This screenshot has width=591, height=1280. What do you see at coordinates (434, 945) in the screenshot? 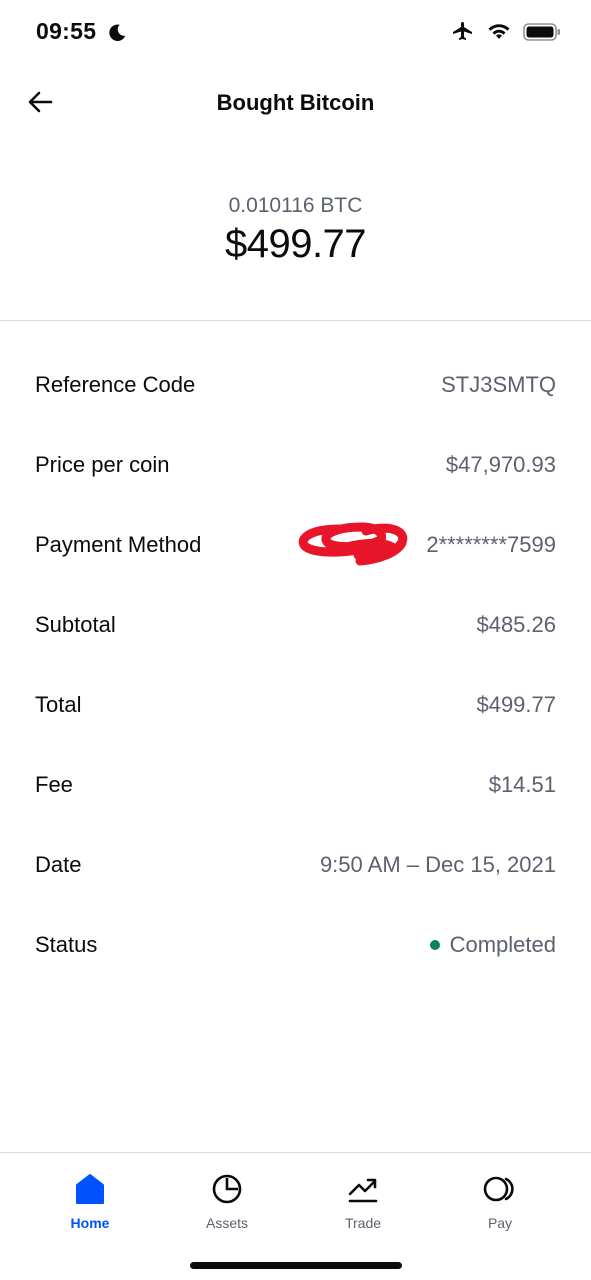
I see `status-dot-icon` at bounding box center [434, 945].